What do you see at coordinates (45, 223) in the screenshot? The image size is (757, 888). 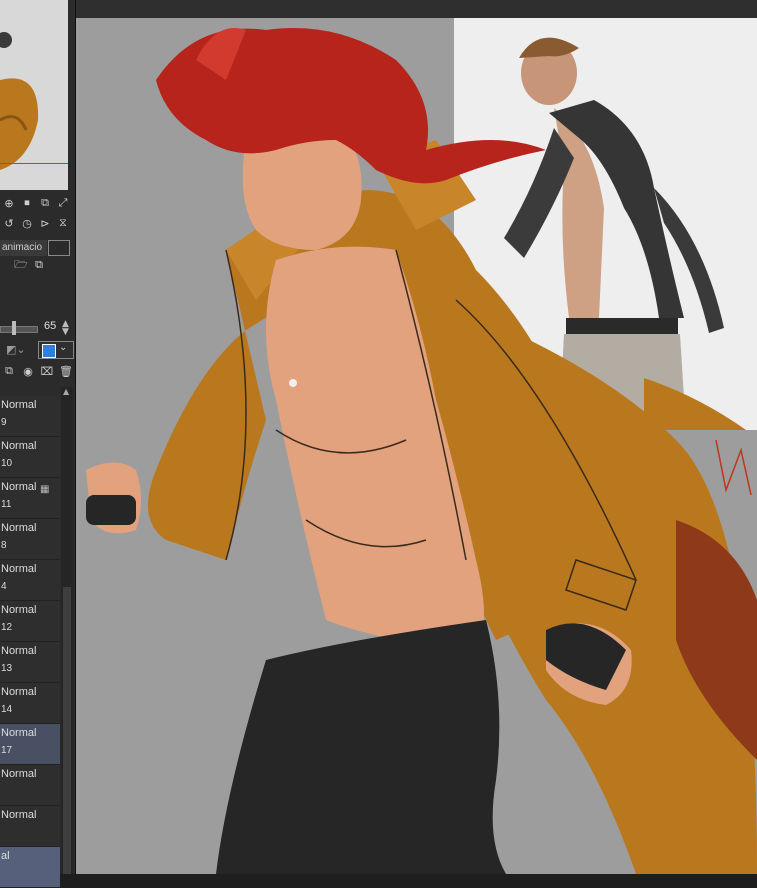 I see `flip-horizontal-icon: ⊳` at bounding box center [45, 223].